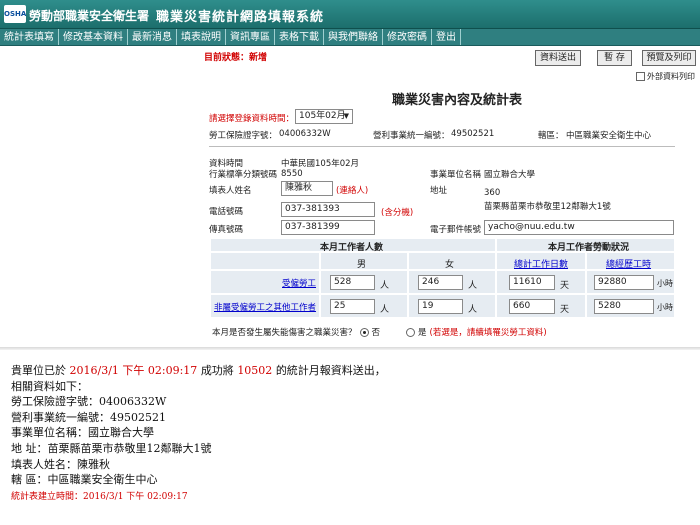  What do you see at coordinates (226, 212) in the screenshot?
I see `phone-label: 電話號碼` at bounding box center [226, 212].